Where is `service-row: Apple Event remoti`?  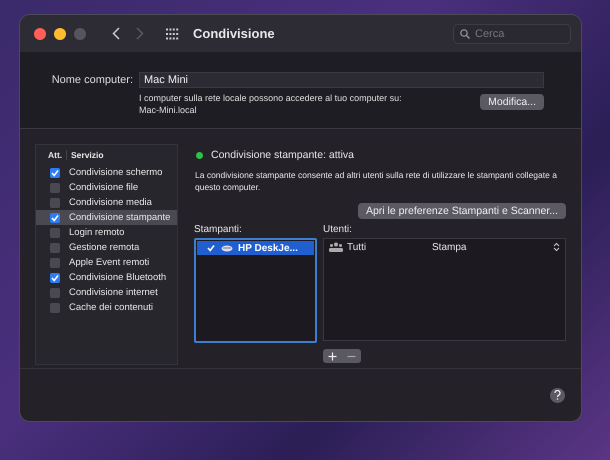 service-row: Apple Event remoti is located at coordinates (106, 262).